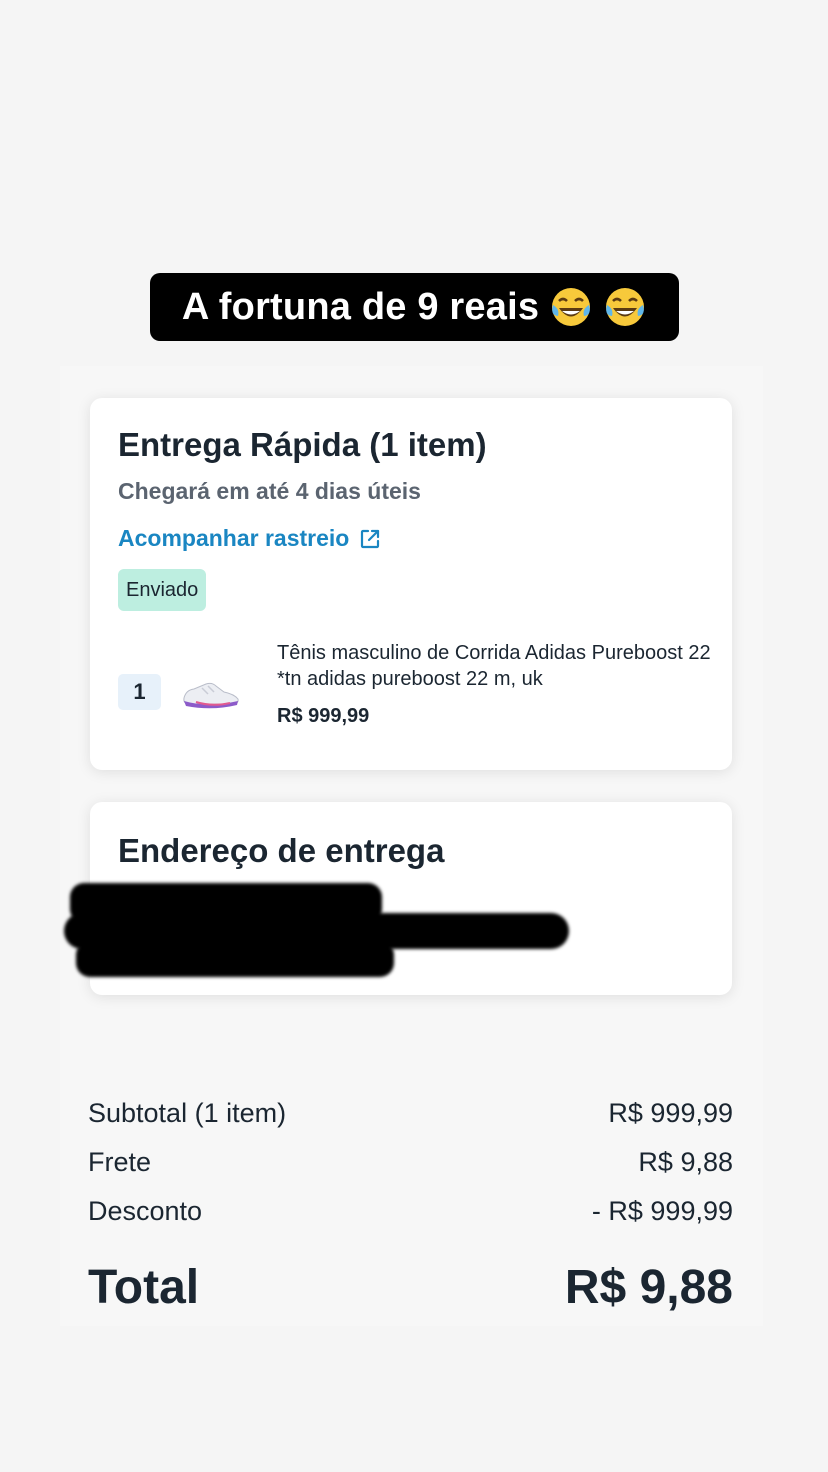 This screenshot has width=828, height=1472. Describe the element at coordinates (302, 444) in the screenshot. I see `delivery-title: Entrega Rápida (1 item)` at that location.